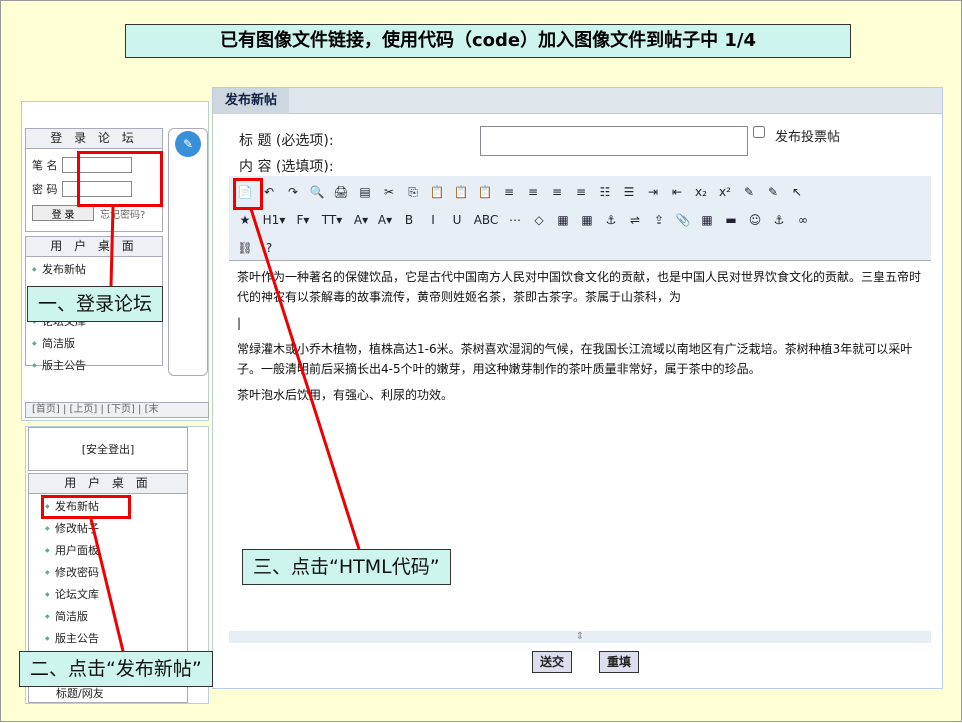 The height and width of the screenshot is (723, 962). I want to click on toolbar-r2-7-icon: I, so click(433, 220).